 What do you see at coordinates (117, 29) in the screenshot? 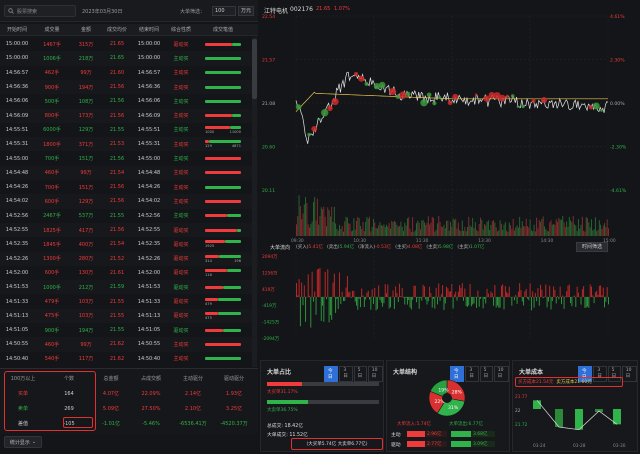
I see `column-header: 成交均价` at bounding box center [117, 29].